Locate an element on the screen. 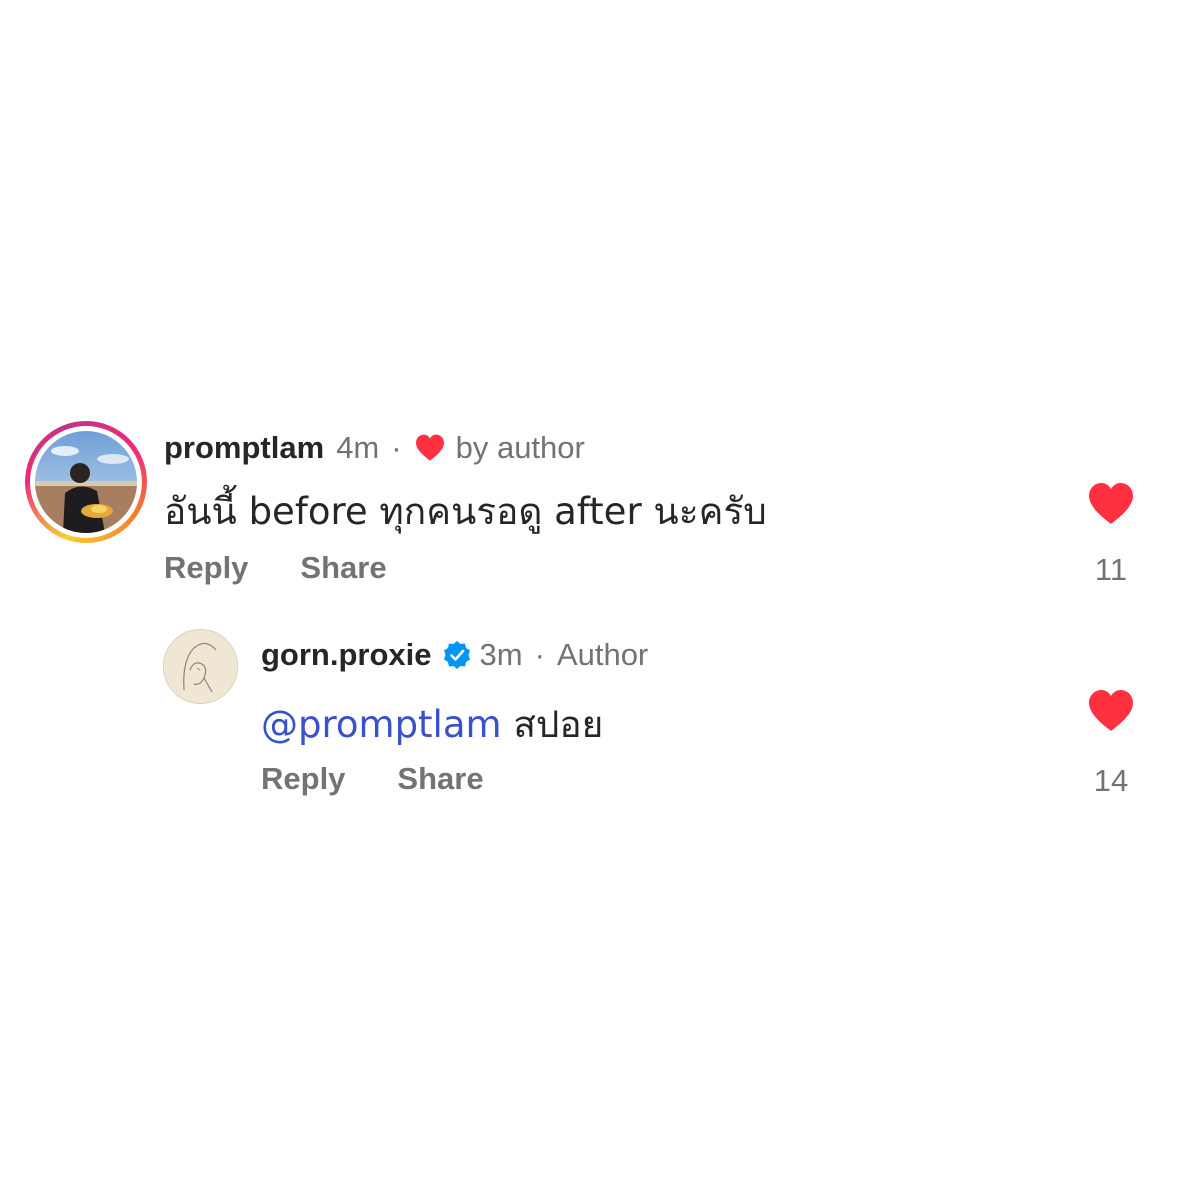 This screenshot has height=1200, width=1200. reply-text: @promptlam สปอย is located at coordinates (432, 724).